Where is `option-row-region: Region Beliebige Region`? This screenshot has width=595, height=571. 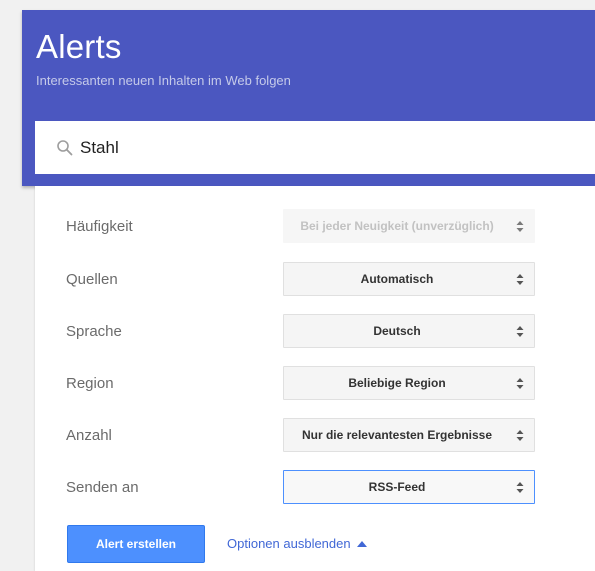 option-row-region: Region Beliebige Region is located at coordinates (315, 384).